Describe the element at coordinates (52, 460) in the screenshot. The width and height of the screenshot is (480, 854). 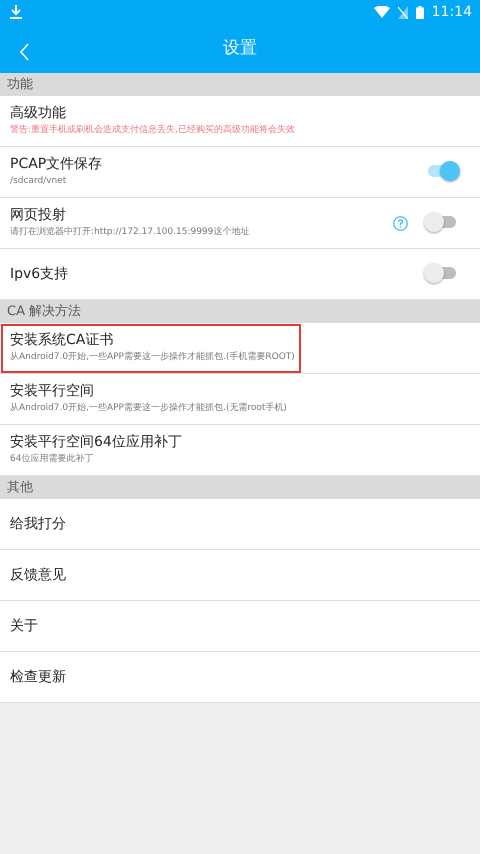
I see `setting-description: 64位应用需要此补丁` at that location.